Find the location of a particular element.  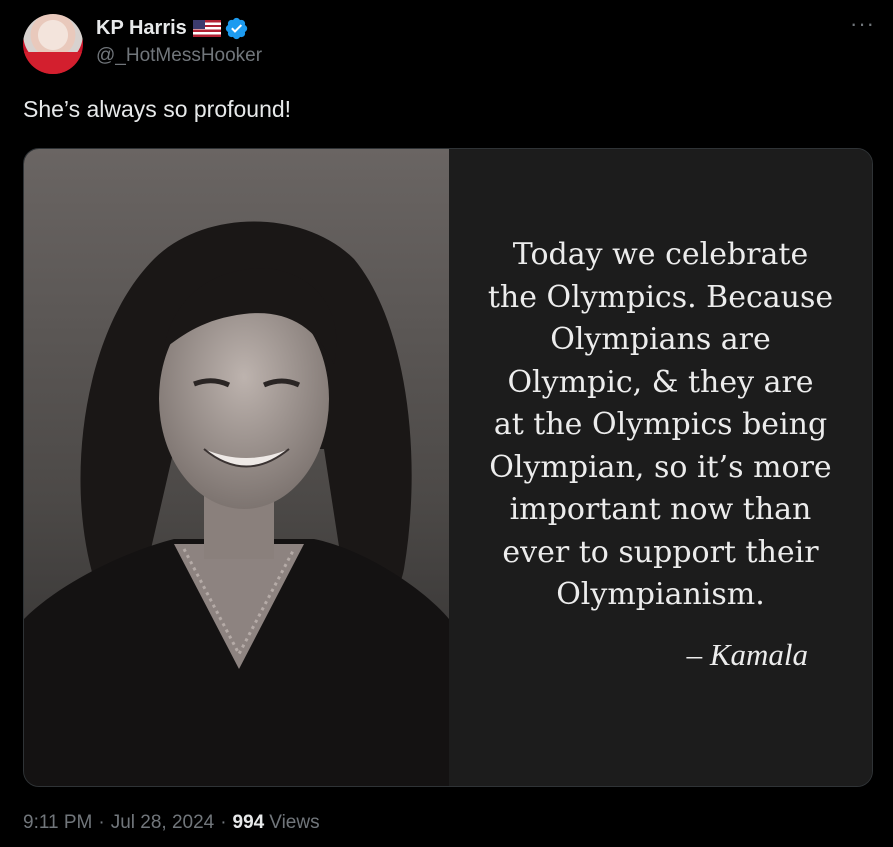

tweet-meta: 9:11 PM · Jul 28, 2024 · 994 Views is located at coordinates (171, 823).